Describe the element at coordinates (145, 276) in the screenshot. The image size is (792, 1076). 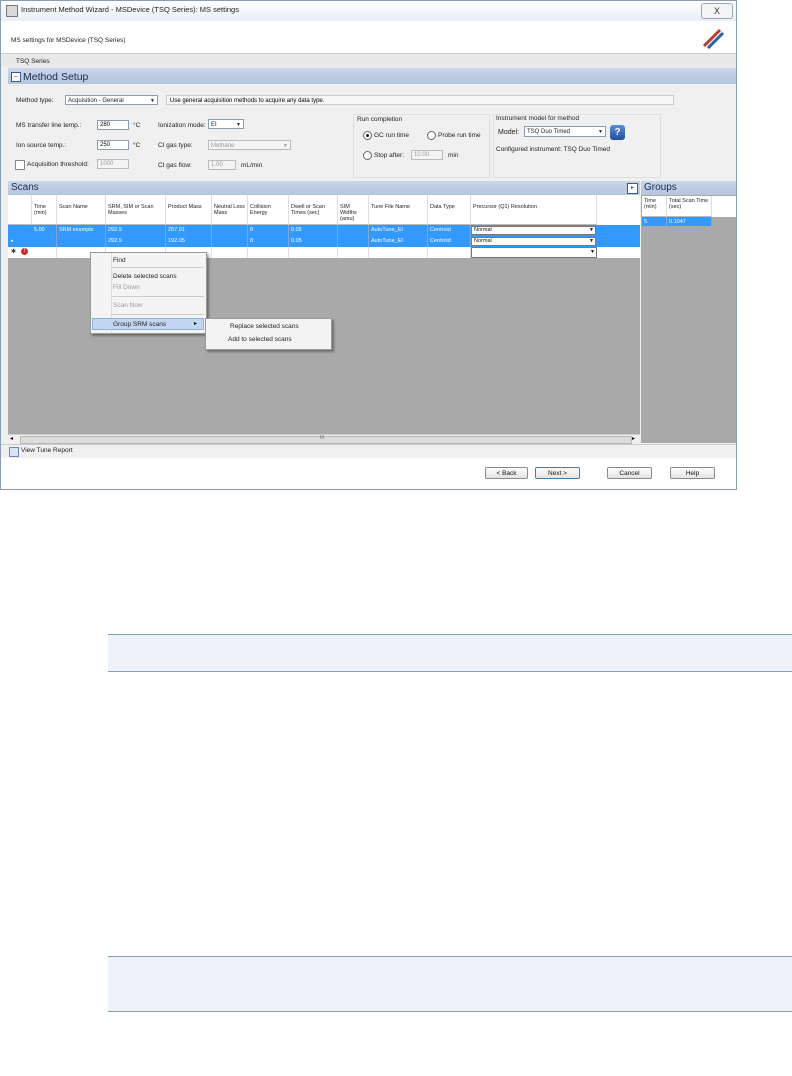
I see `menu-item-delete-selected-scans: Delete selected scans` at that location.